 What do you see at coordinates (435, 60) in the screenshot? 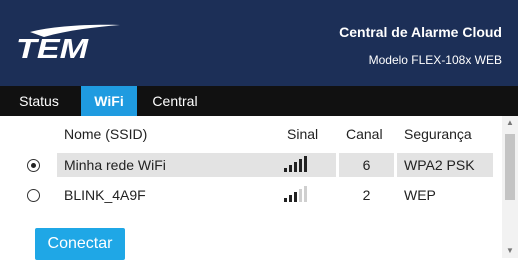
I see `model-subtitle: Modelo FLEX-108x WEB` at bounding box center [435, 60].